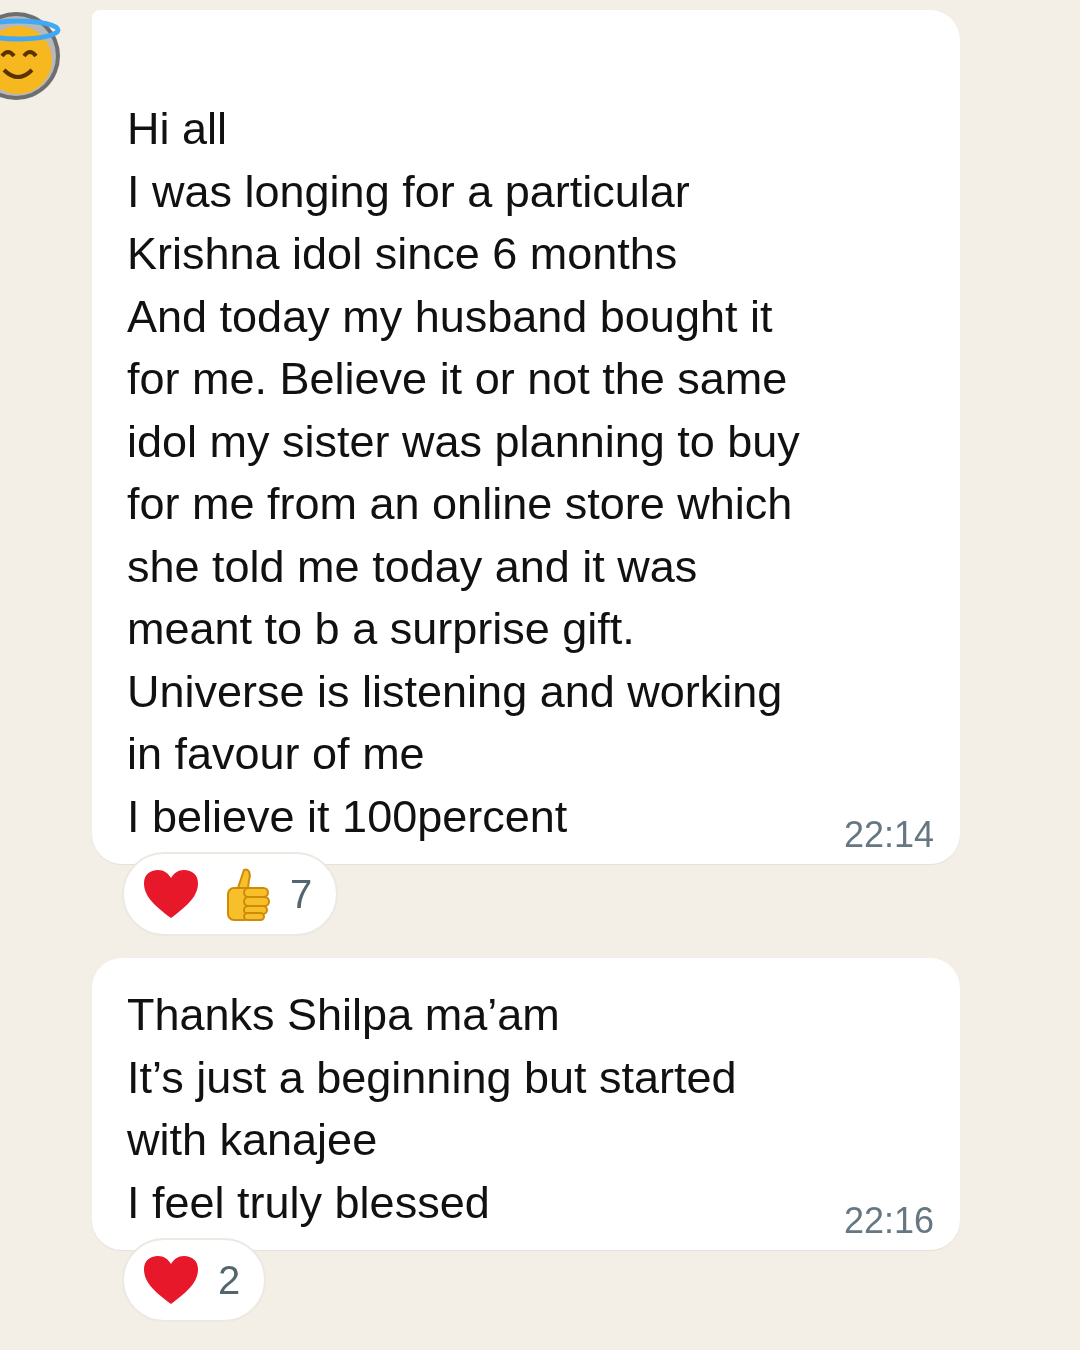  What do you see at coordinates (888, 835) in the screenshot?
I see `message-time: 22:14` at bounding box center [888, 835].